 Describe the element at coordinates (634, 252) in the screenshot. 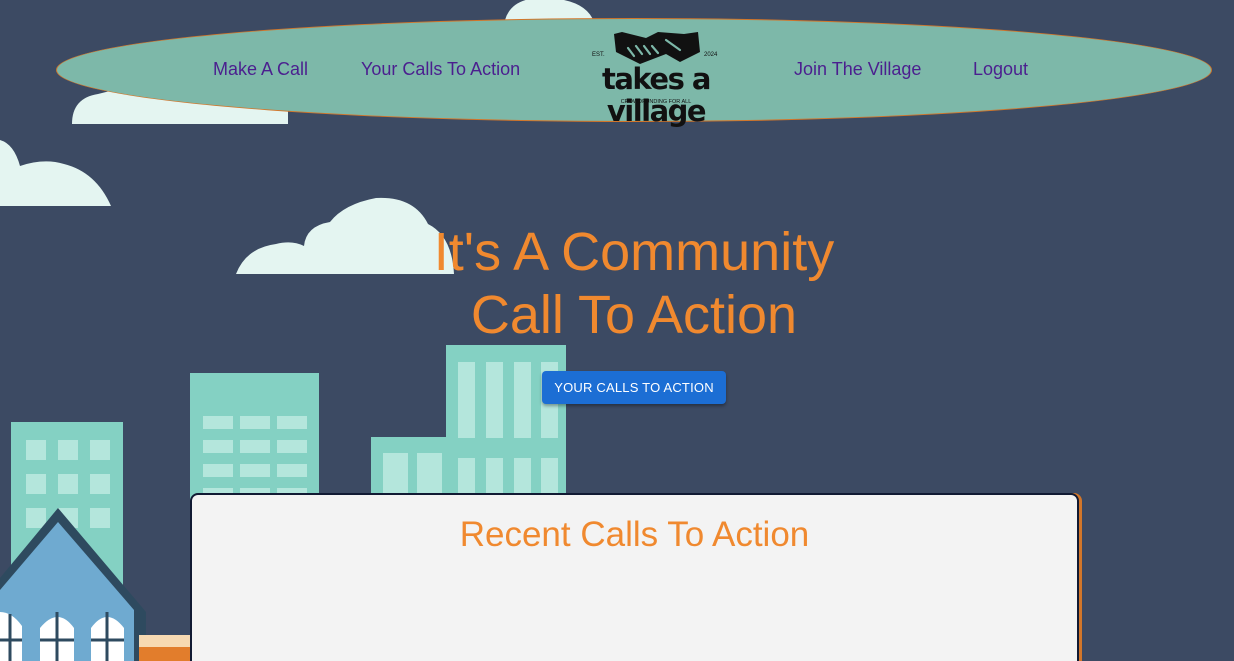

I see `hero-title-line-1: It's A Community` at that location.